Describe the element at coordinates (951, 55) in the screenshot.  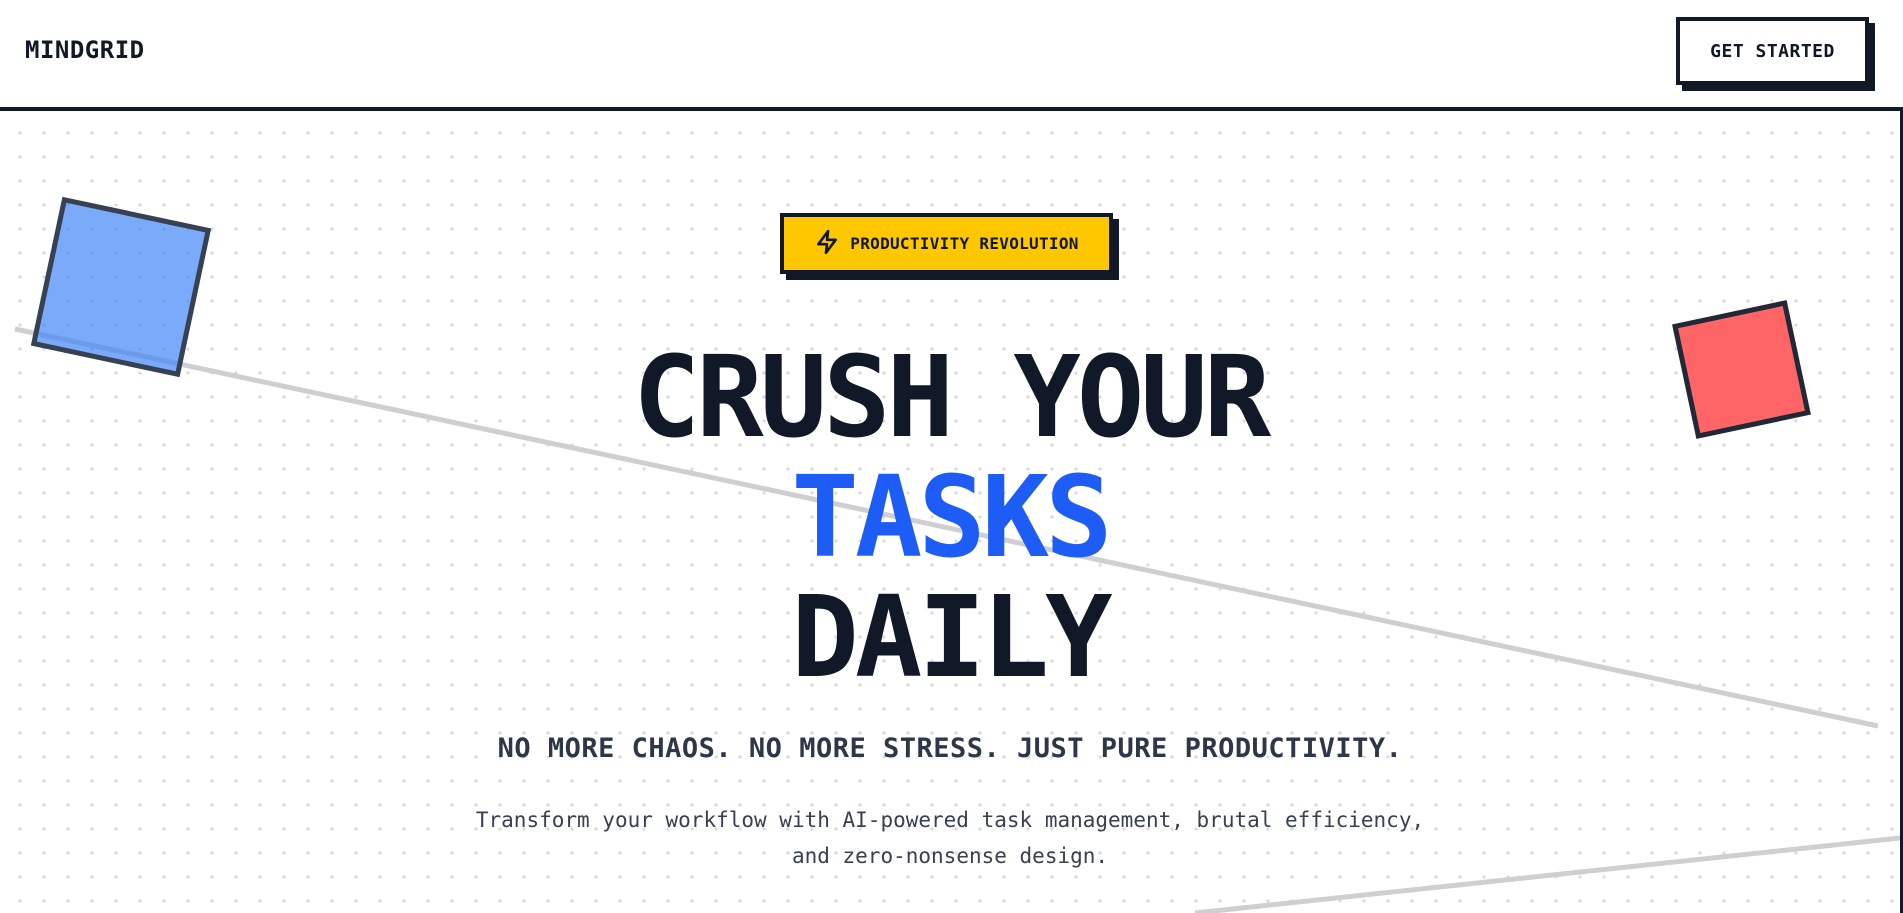
I see `site-header: MINDGRID GET STARTED` at that location.